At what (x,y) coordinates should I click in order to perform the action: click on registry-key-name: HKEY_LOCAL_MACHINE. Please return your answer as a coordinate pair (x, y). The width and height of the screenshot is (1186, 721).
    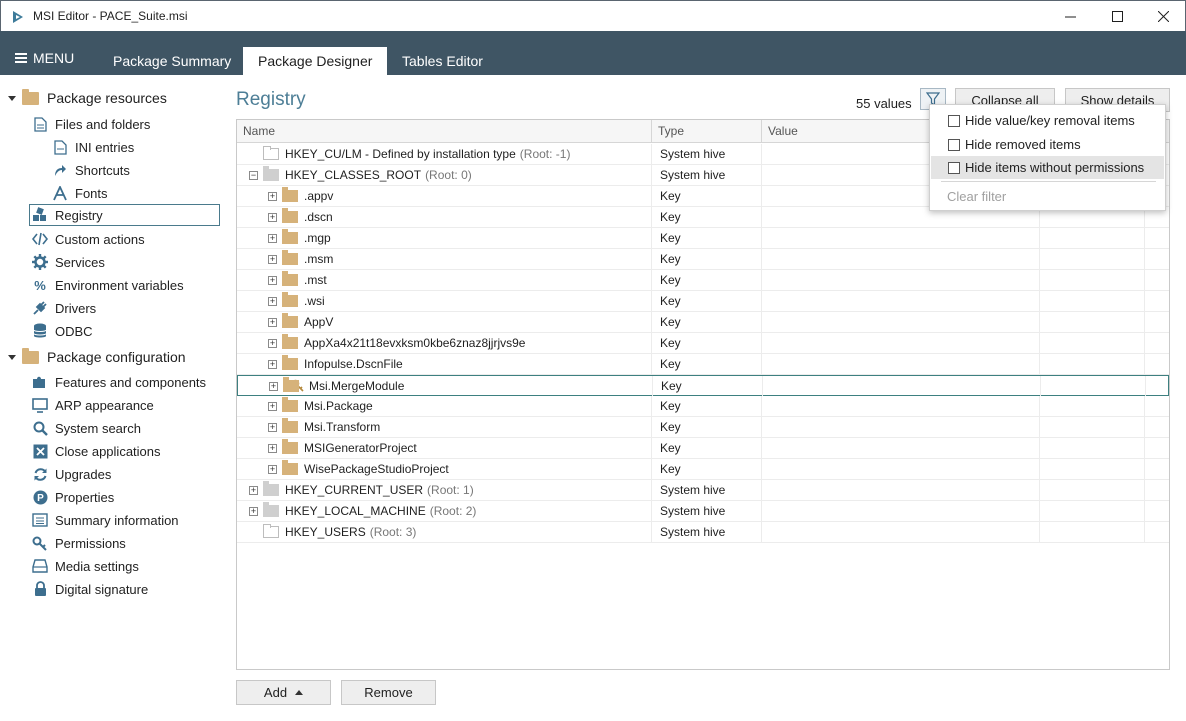
    Looking at the image, I should click on (355, 511).